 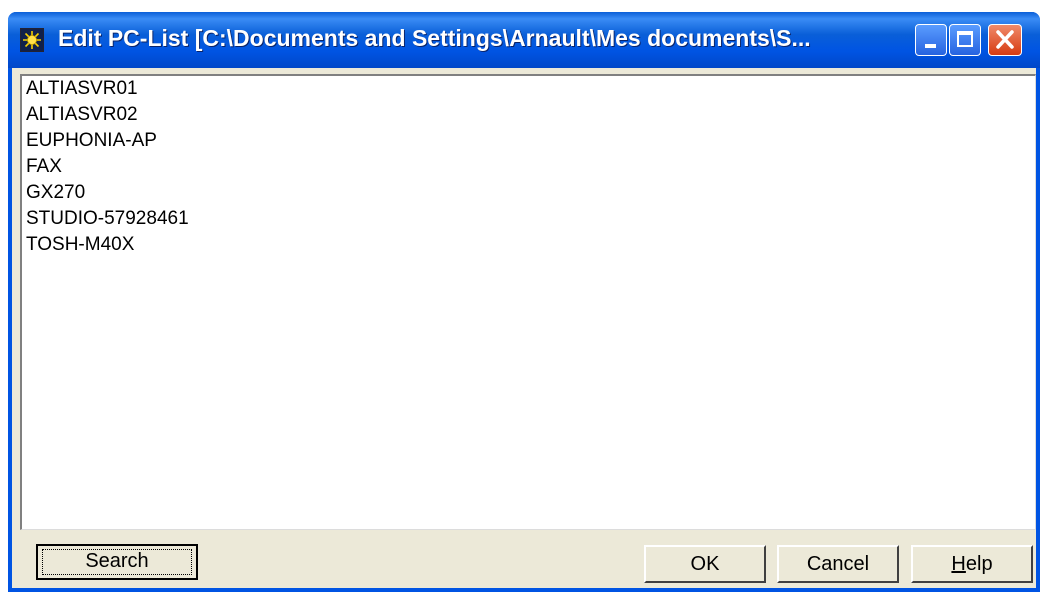 I want to click on pc-list-item: ALTIASVR02, so click(x=528, y=115).